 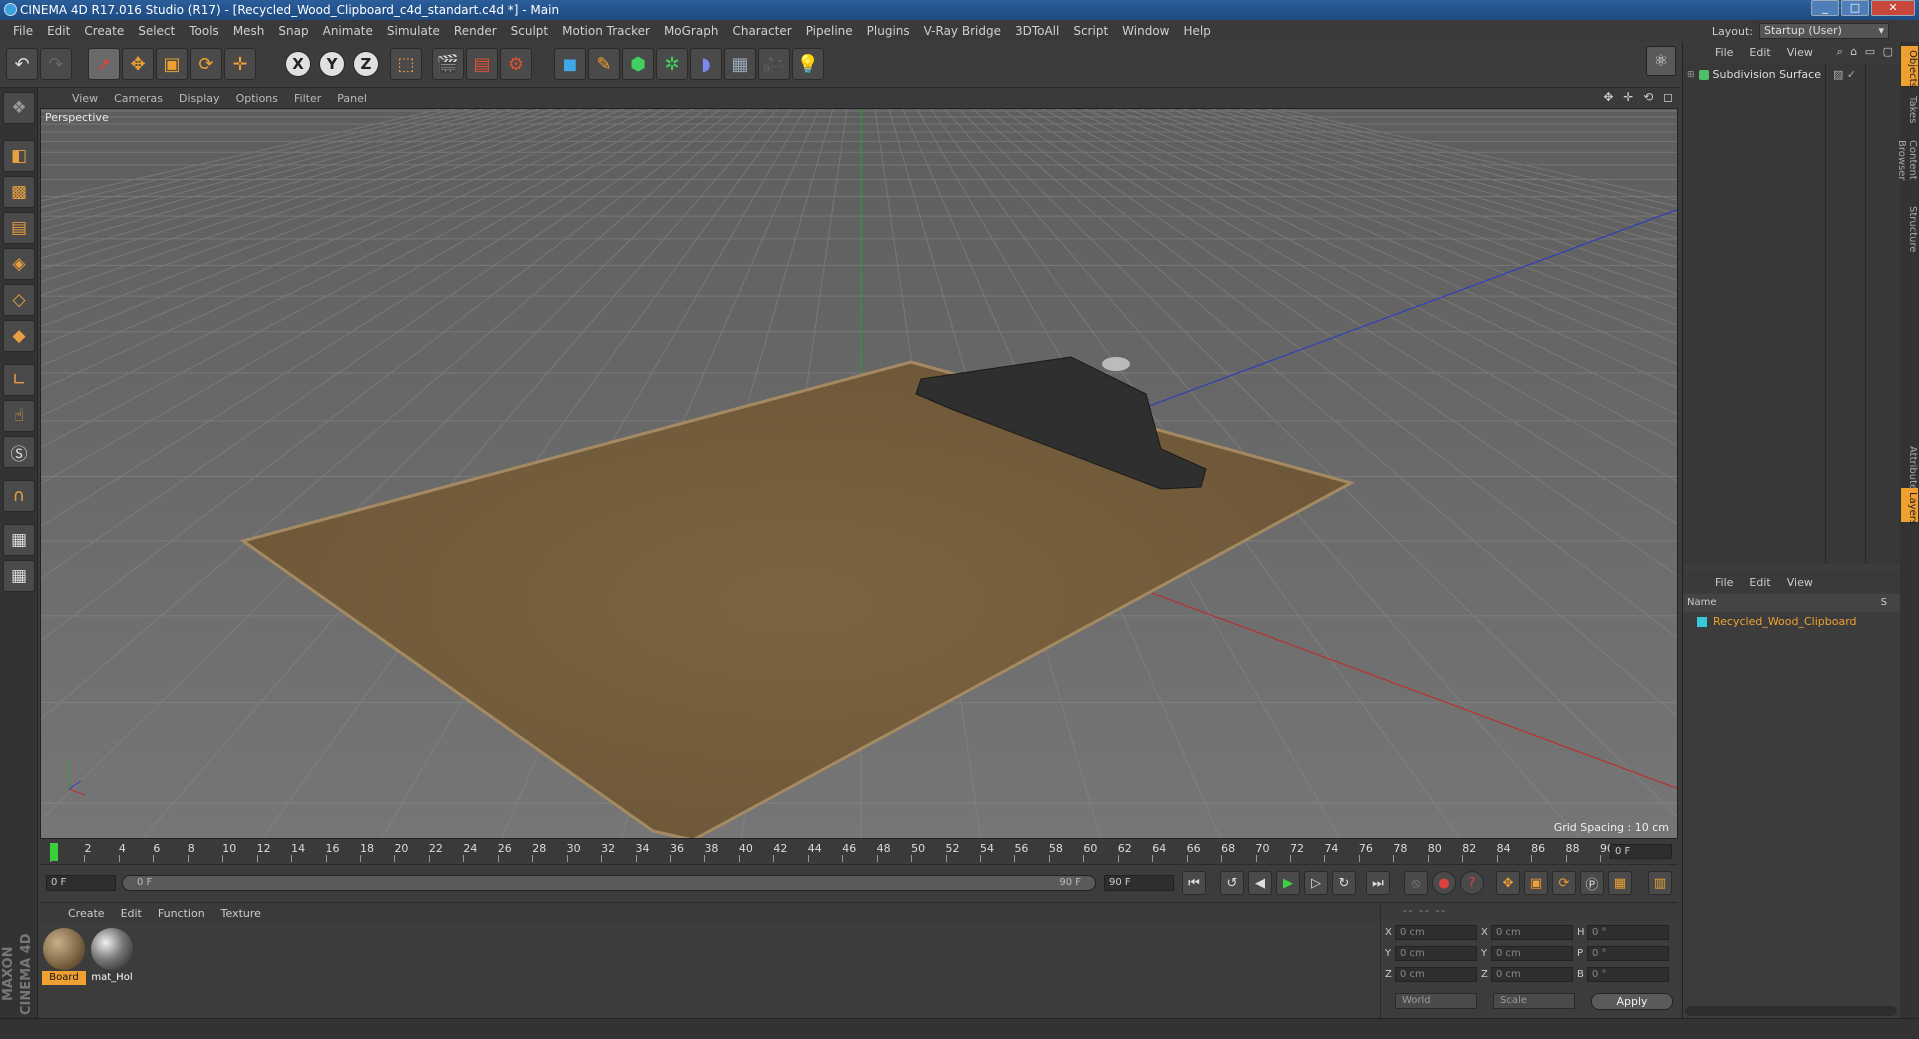 I want to click on viewport-nav-icons: ✥ ✛ ⟲ ◻, so click(x=1639, y=97).